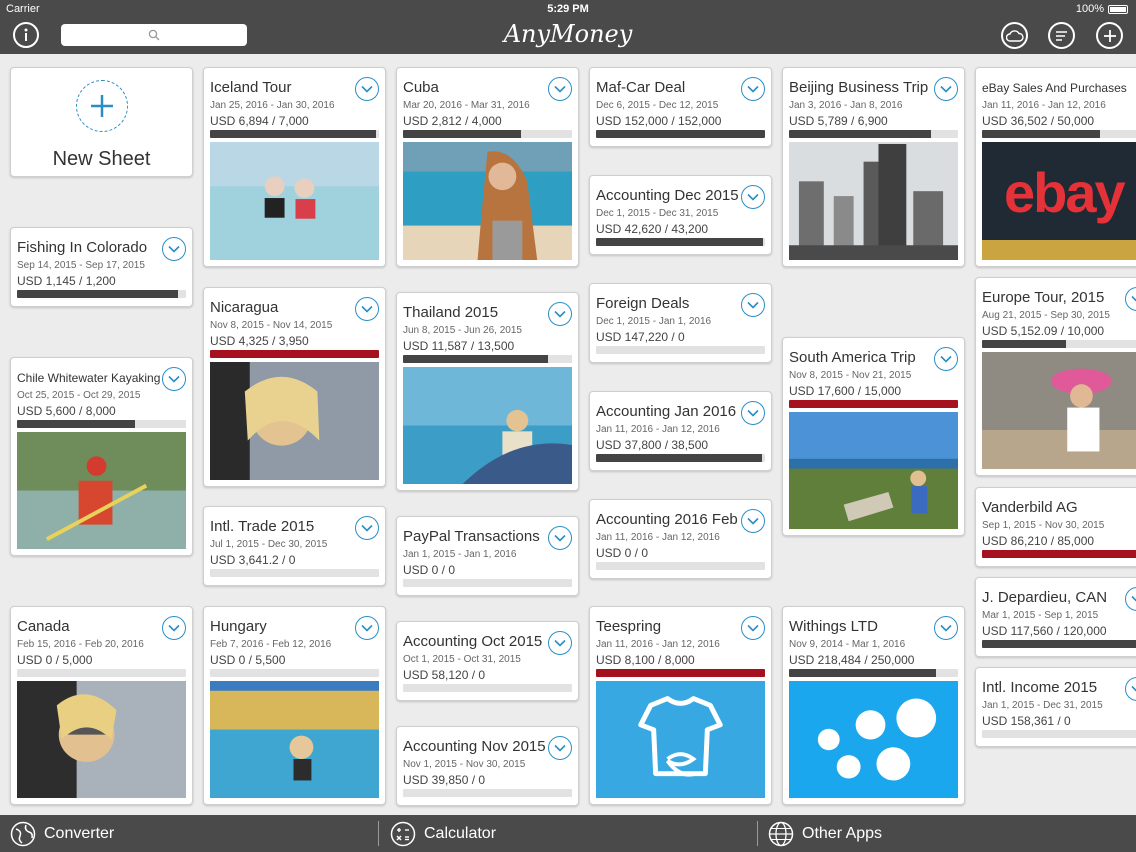  What do you see at coordinates (850, 375) in the screenshot?
I see `sheet-dates: Nov 8, 2015 - Nov 21, 2015` at bounding box center [850, 375].